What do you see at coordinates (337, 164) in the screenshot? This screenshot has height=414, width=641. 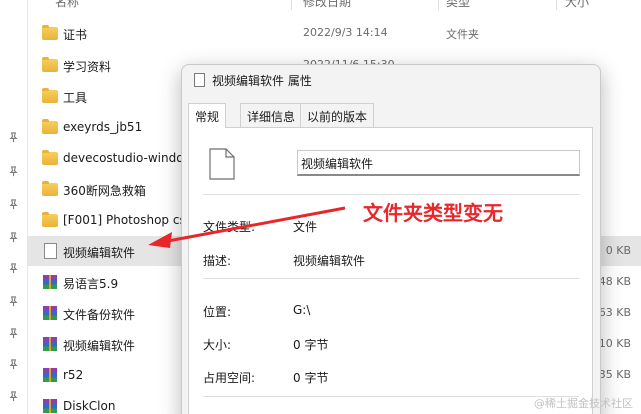 I see `filename-value: 视频编辑软件` at bounding box center [337, 164].